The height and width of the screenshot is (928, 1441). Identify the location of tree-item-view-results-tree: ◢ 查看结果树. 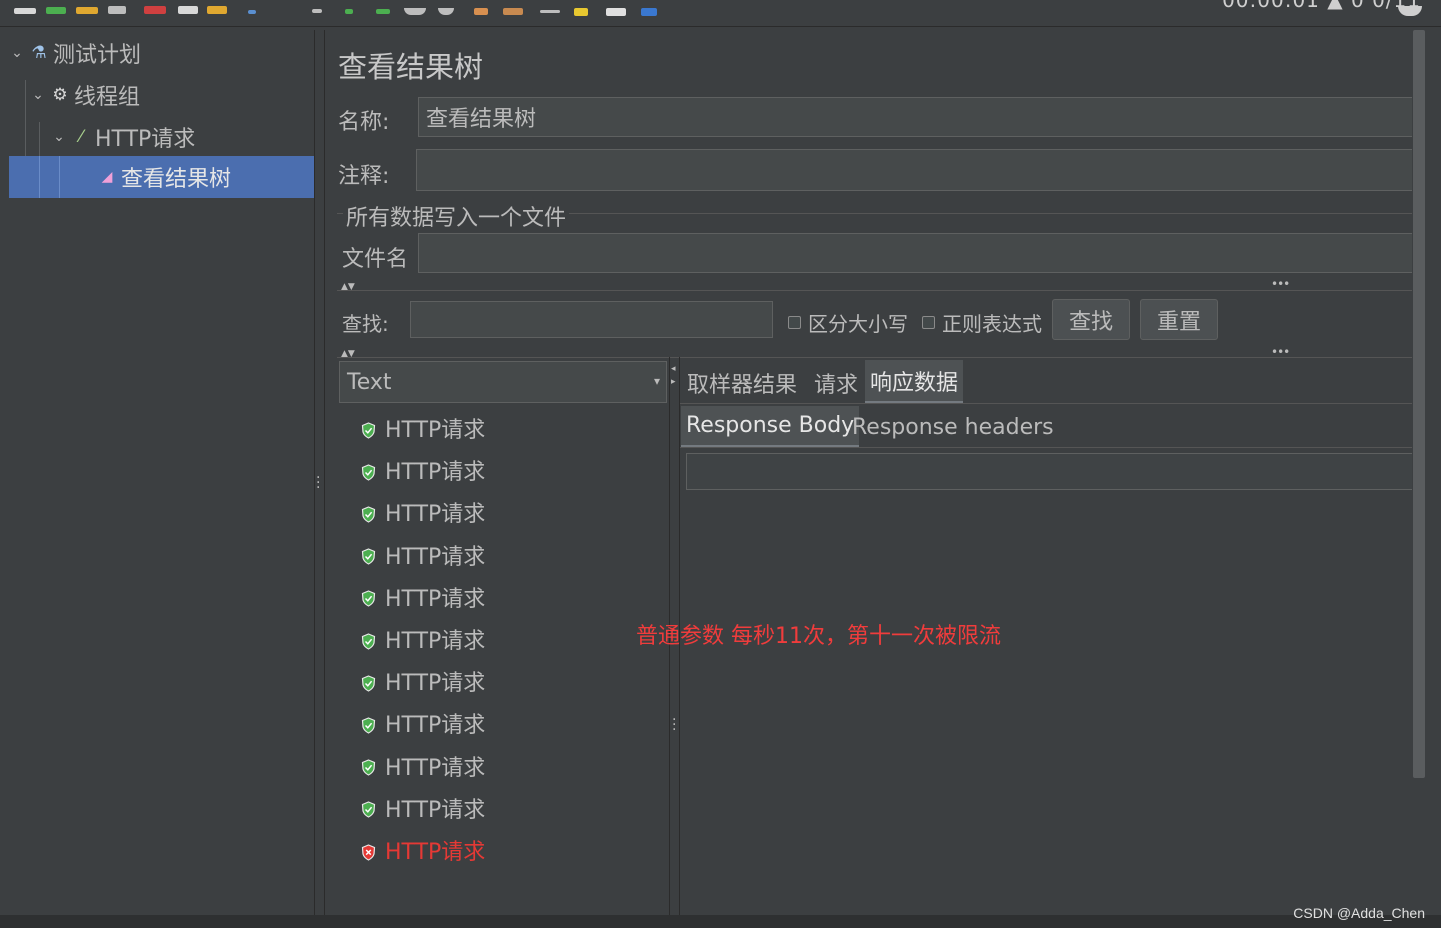
(161, 177).